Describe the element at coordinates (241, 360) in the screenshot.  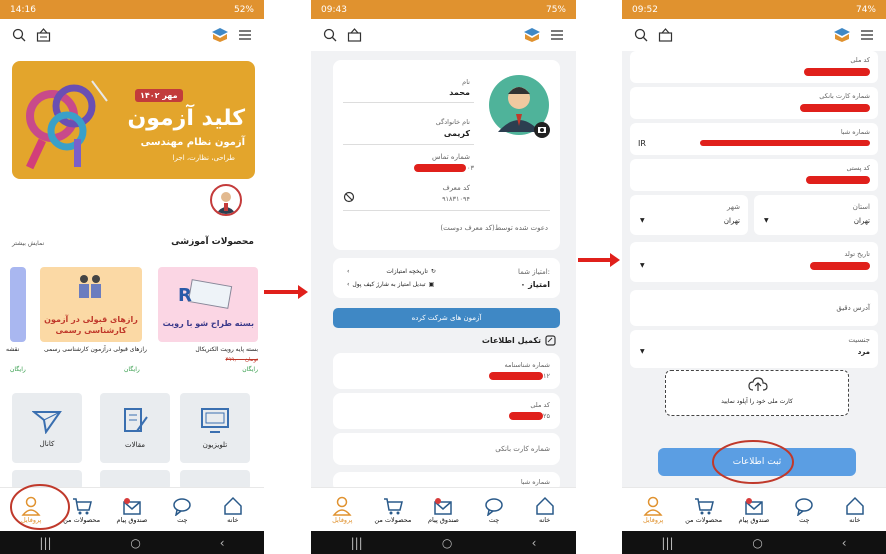
I see `product-old-price: ۴۹۹,۰۰۰تومان` at that location.